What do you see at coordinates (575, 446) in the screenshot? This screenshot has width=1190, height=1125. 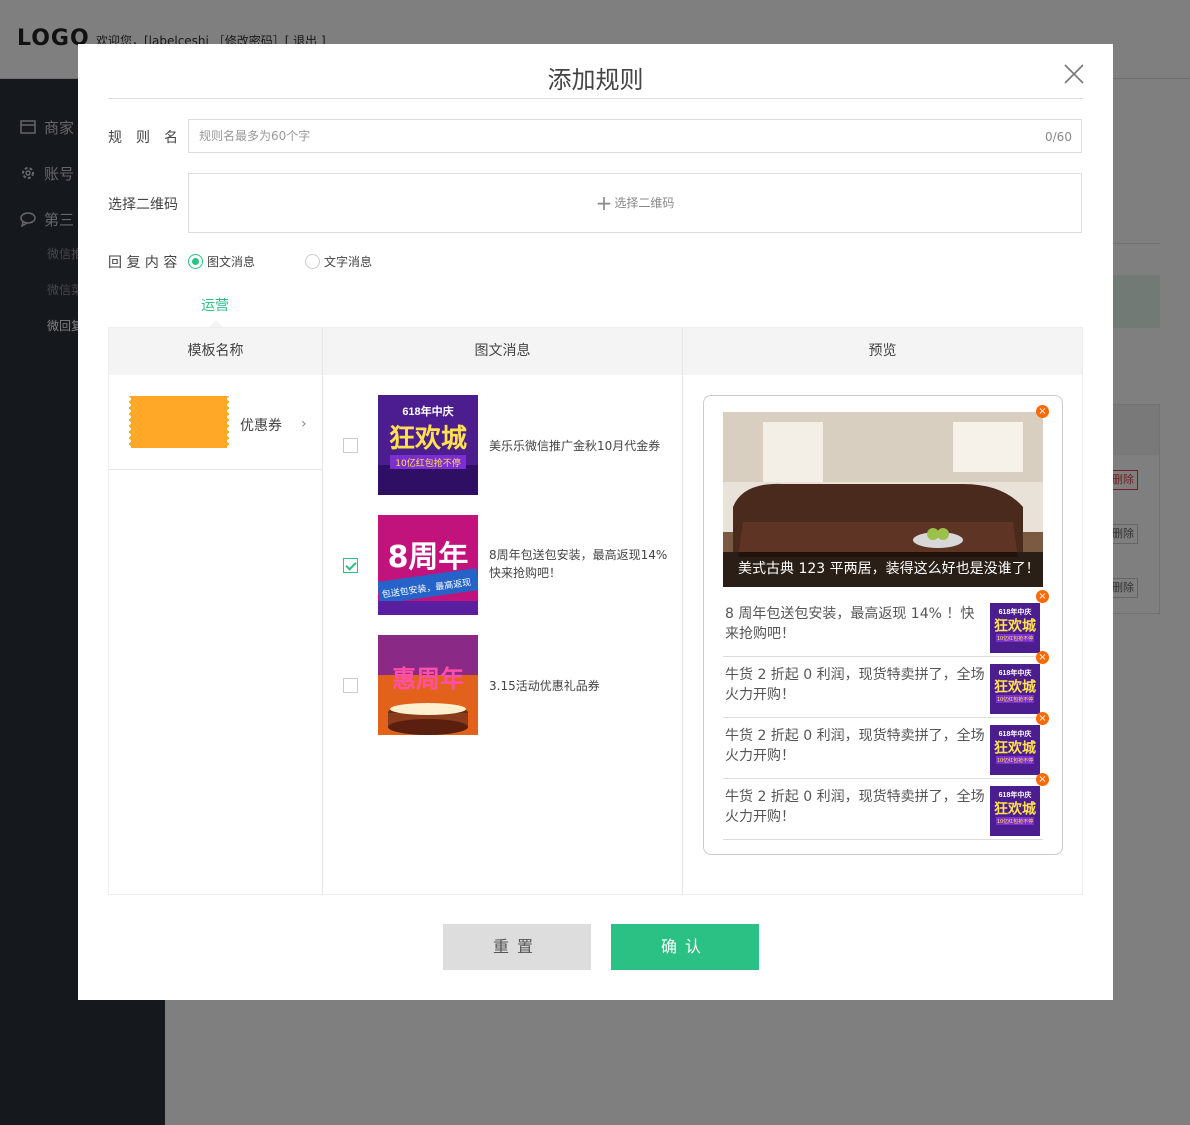 I see `message-text: 美乐乐微信推广金秋10月代金券` at bounding box center [575, 446].